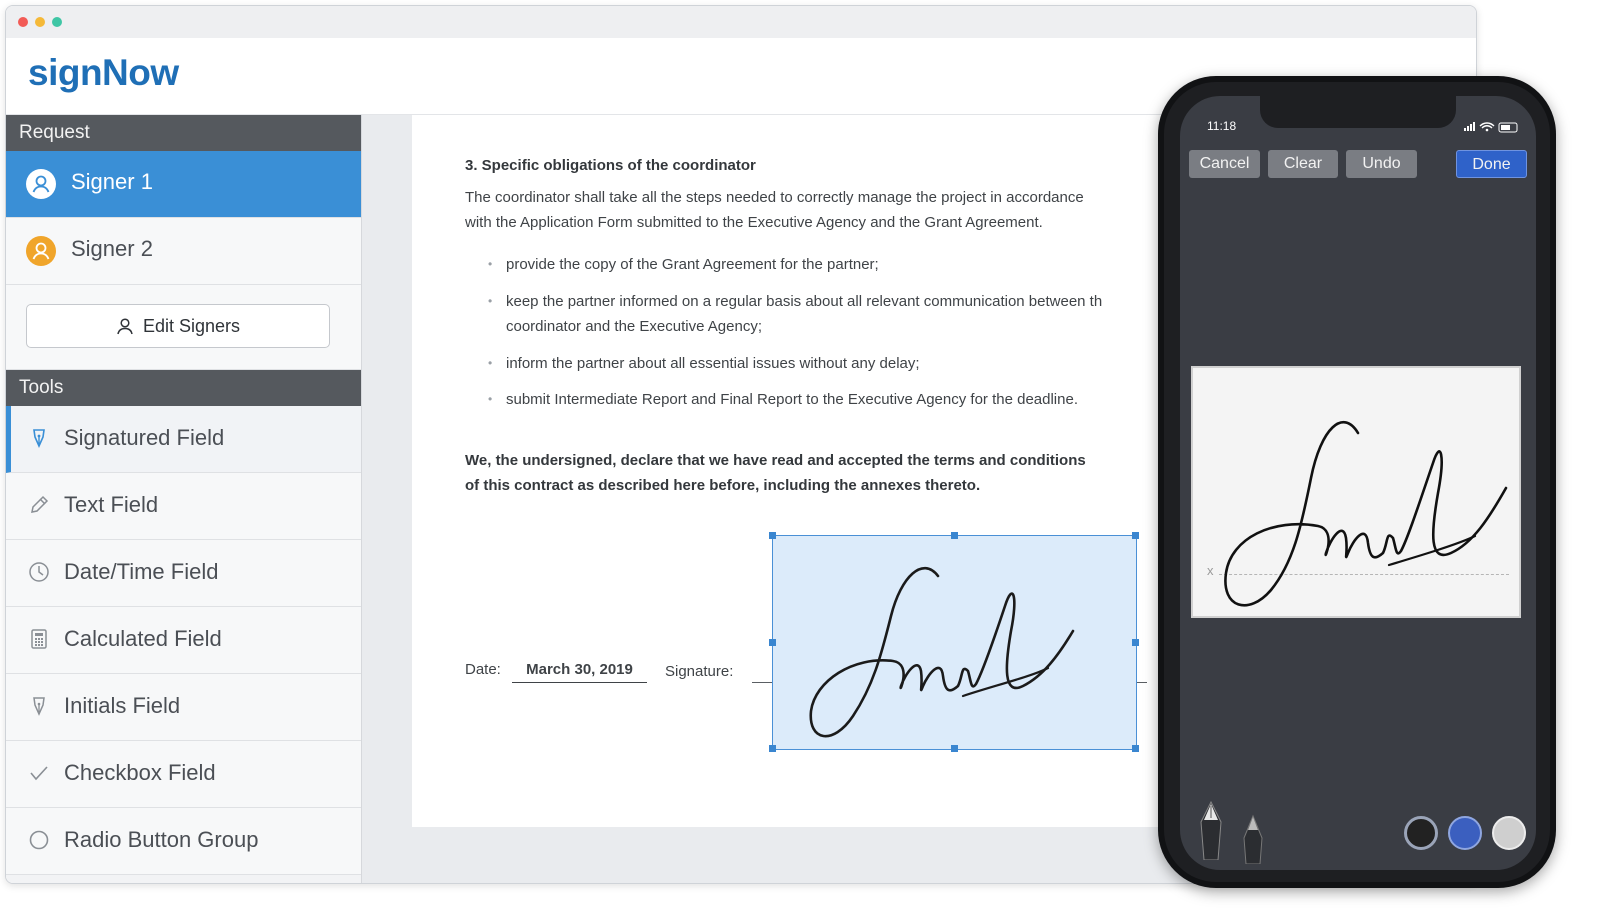 The width and height of the screenshot is (1600, 914). Describe the element at coordinates (1381, 164) in the screenshot. I see `undo-button: Undo` at that location.